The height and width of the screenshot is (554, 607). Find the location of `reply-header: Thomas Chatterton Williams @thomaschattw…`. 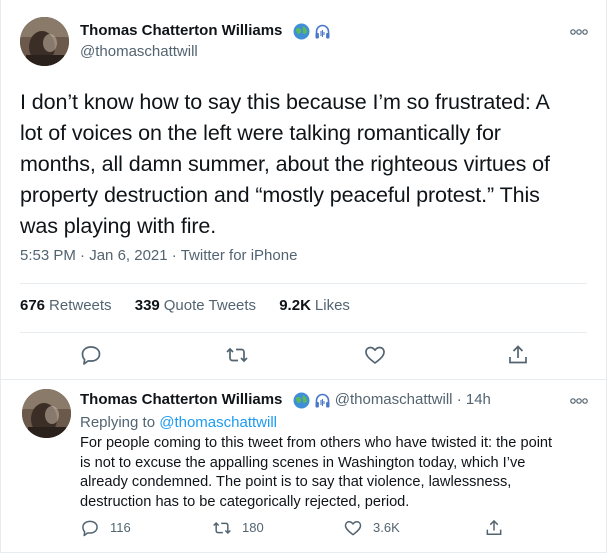

reply-header: Thomas Chatterton Williams @thomaschattw… is located at coordinates (285, 399).